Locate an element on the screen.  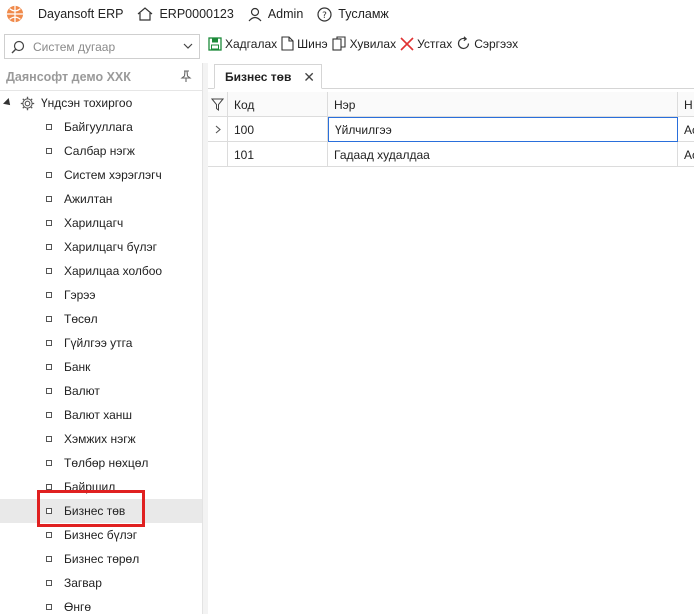
sidebar-item: Банк is located at coordinates (101, 367).